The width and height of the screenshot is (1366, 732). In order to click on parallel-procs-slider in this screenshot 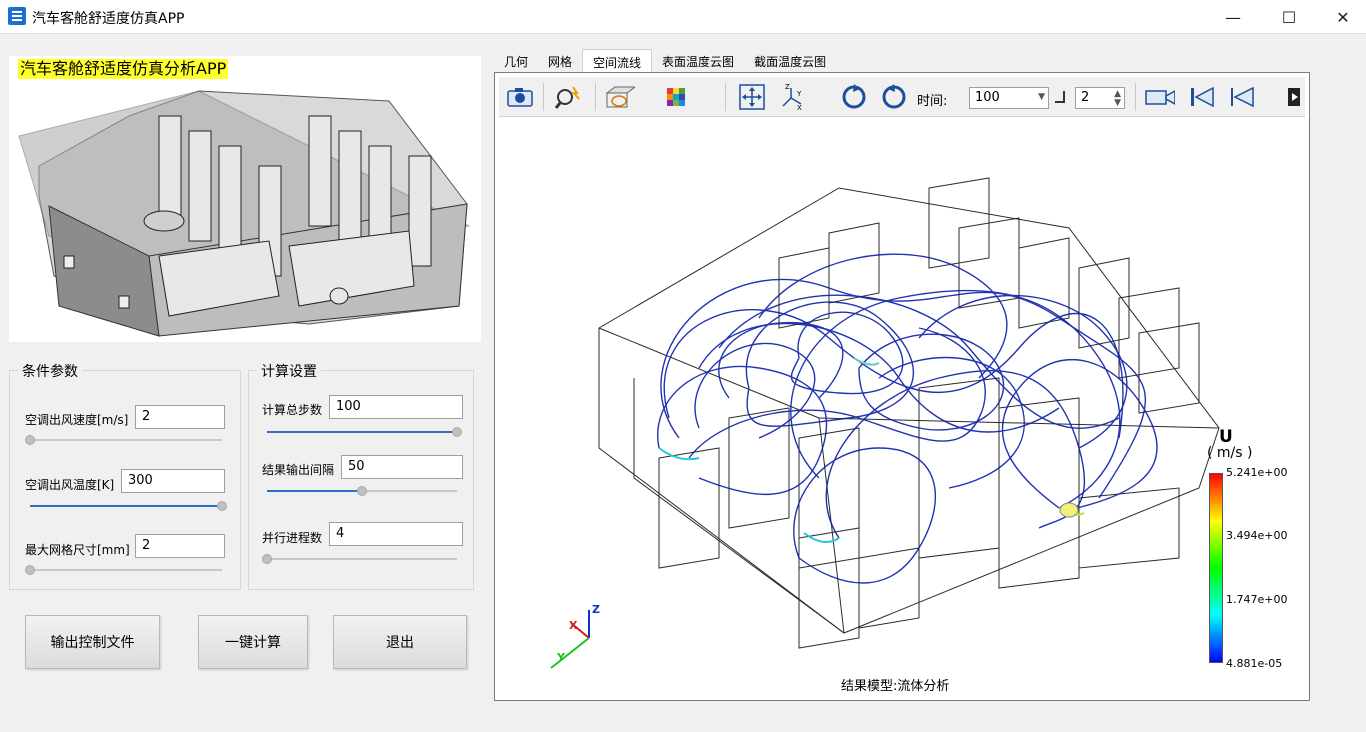, I will do `click(359, 559)`.